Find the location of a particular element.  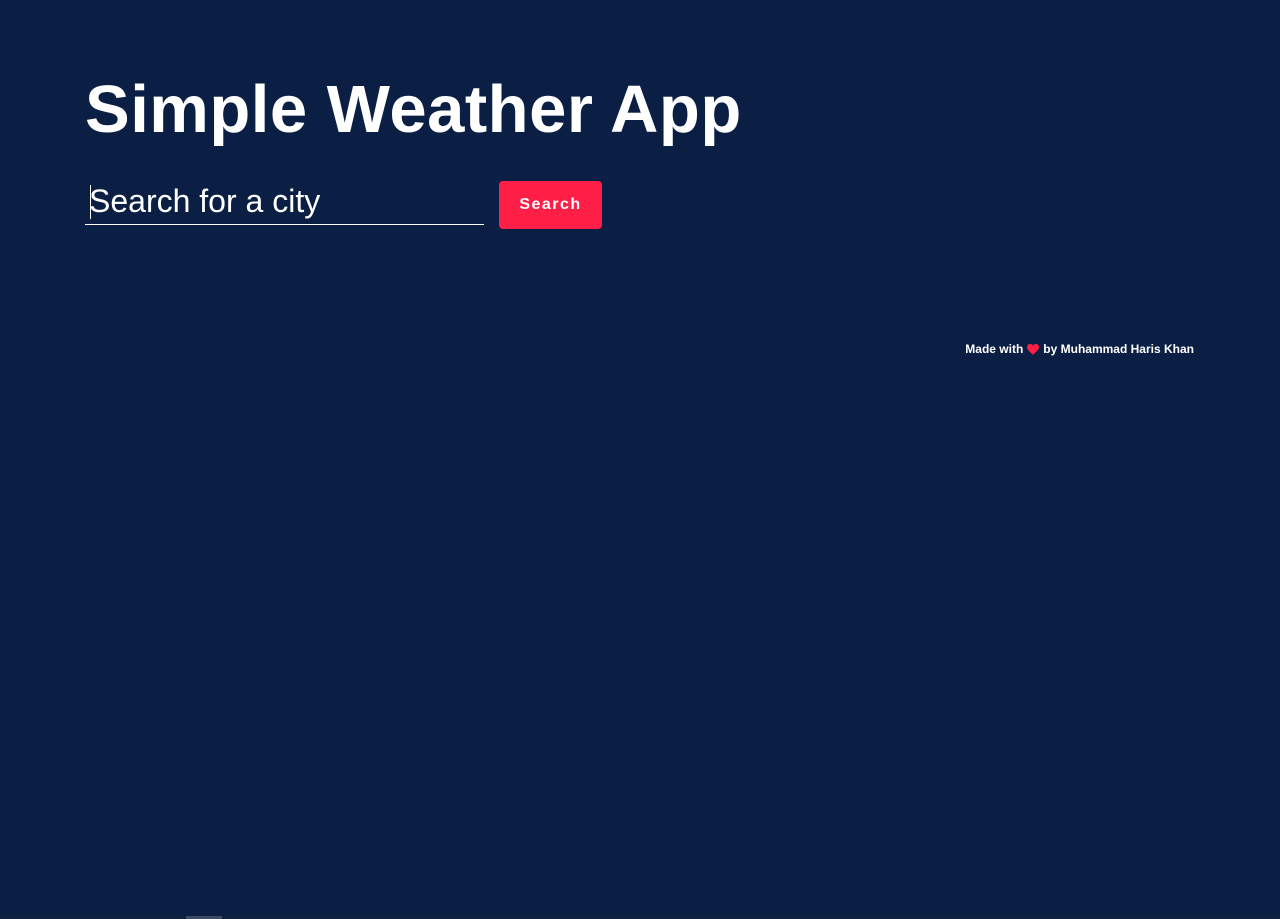

author-text: by Muhammad Haris Khan is located at coordinates (1118, 349).